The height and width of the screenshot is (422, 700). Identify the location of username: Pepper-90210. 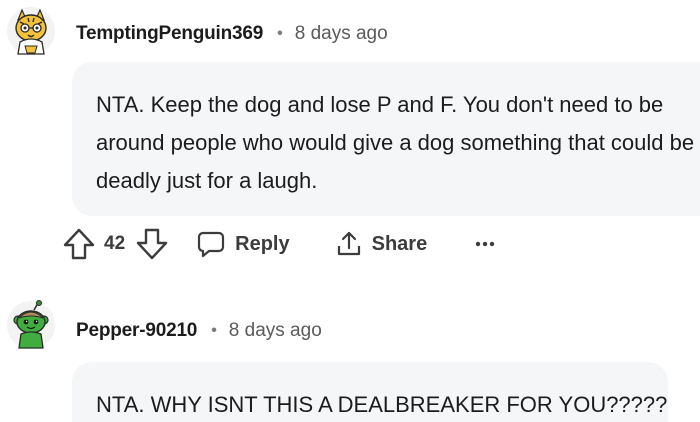
(136, 331).